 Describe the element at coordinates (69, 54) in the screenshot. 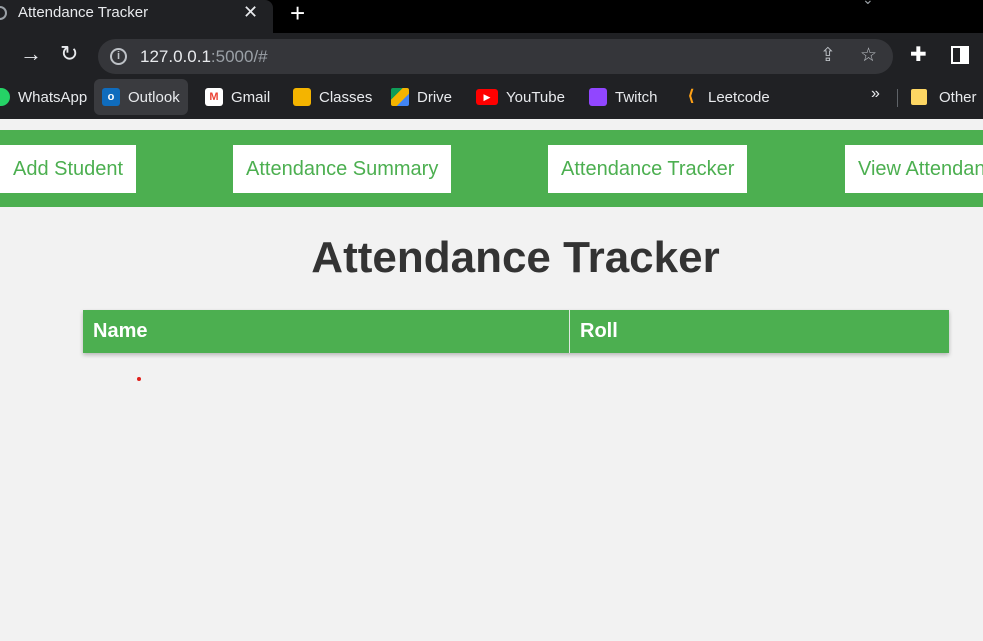

I see `reload-icon: ↻` at that location.